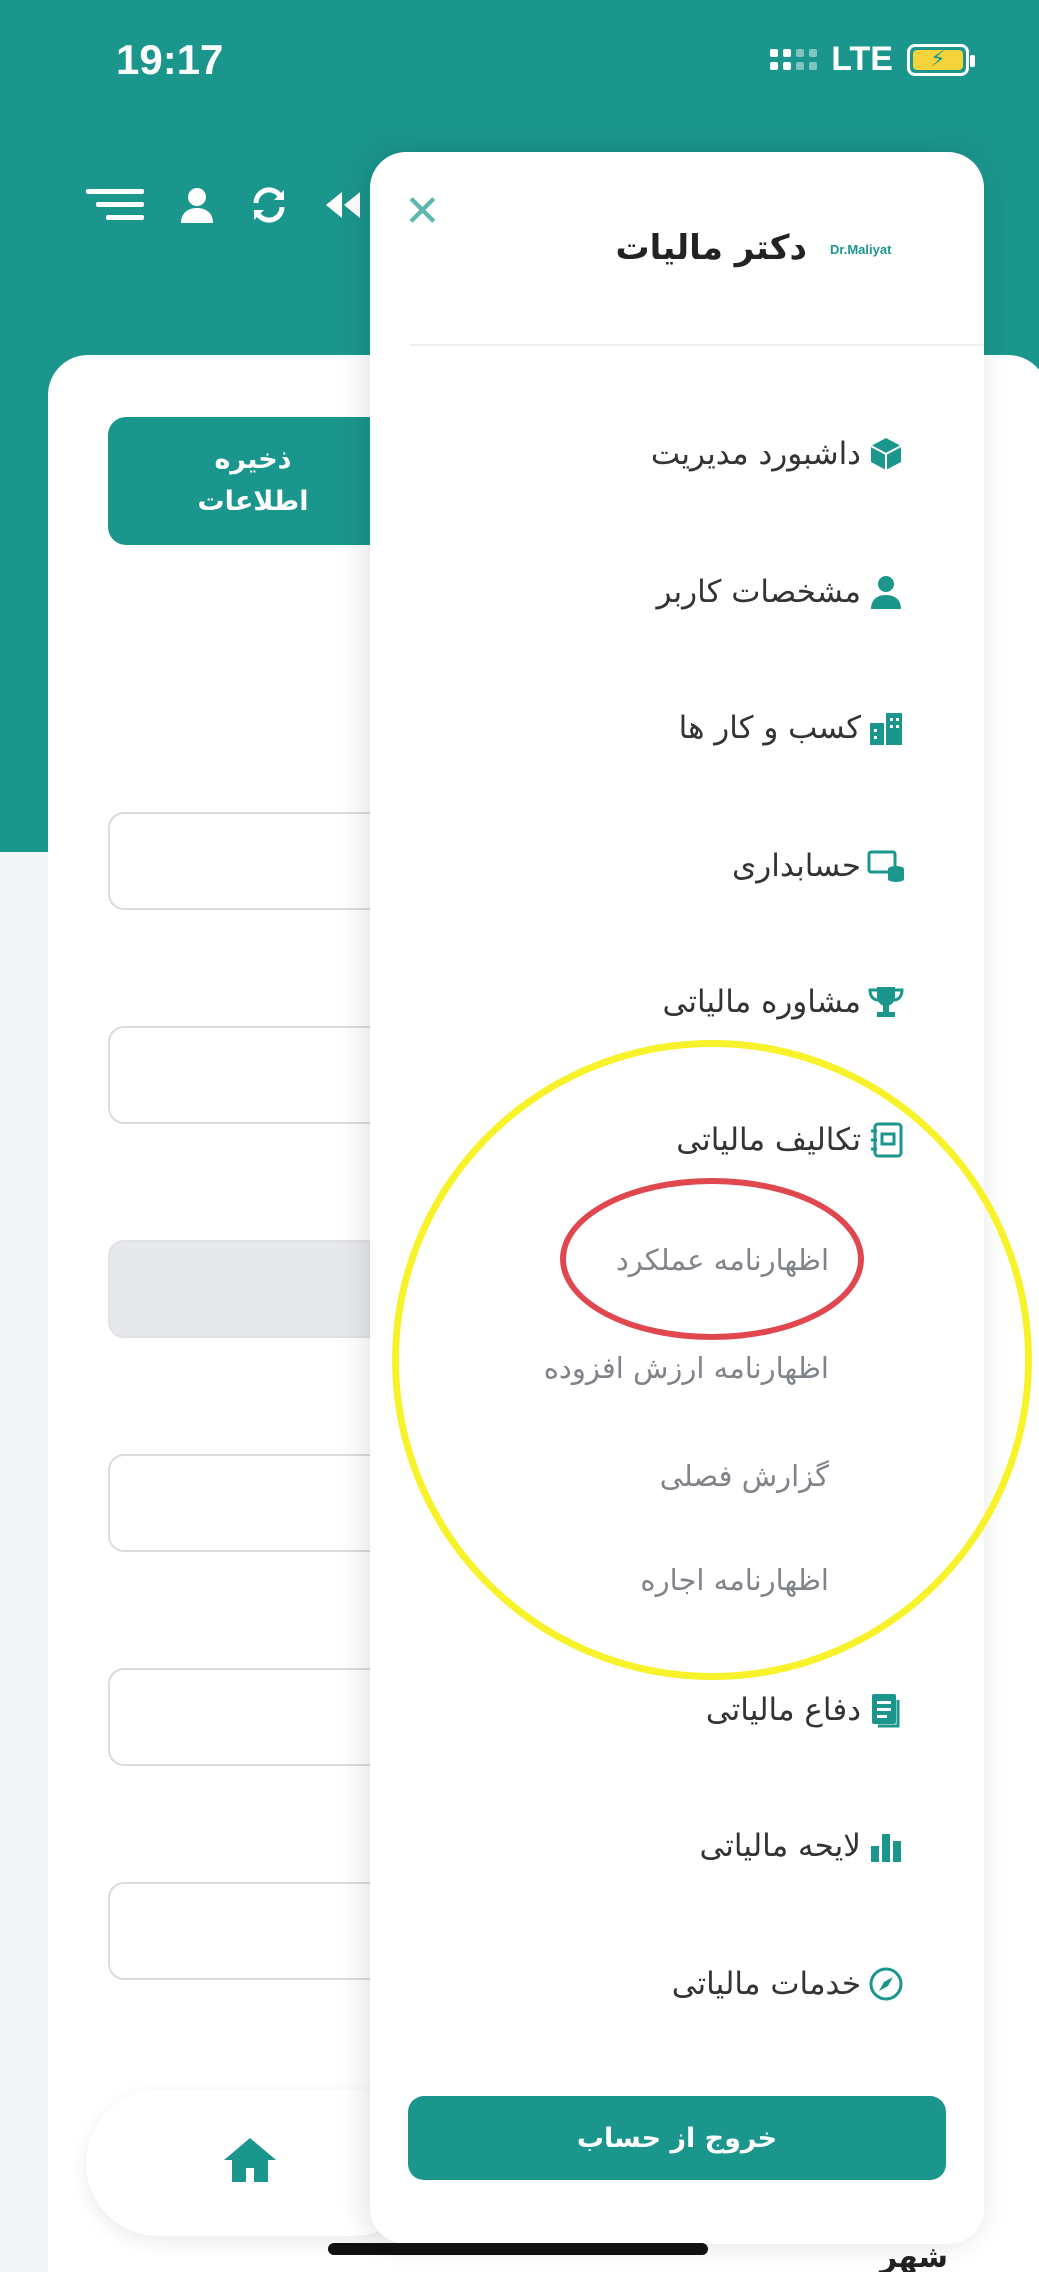 The image size is (1039, 2272). Describe the element at coordinates (861, 249) in the screenshot. I see `brand-logo: Dr.Maliyat` at that location.